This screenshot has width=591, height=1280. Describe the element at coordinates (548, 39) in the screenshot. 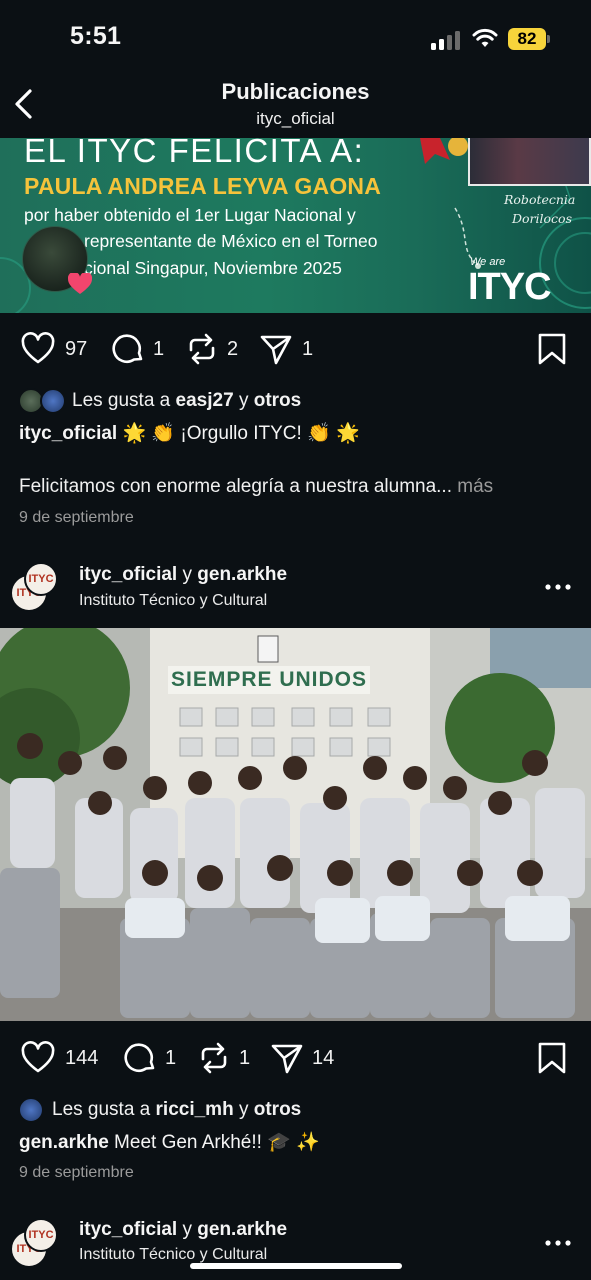

I see `battery-tip` at that location.